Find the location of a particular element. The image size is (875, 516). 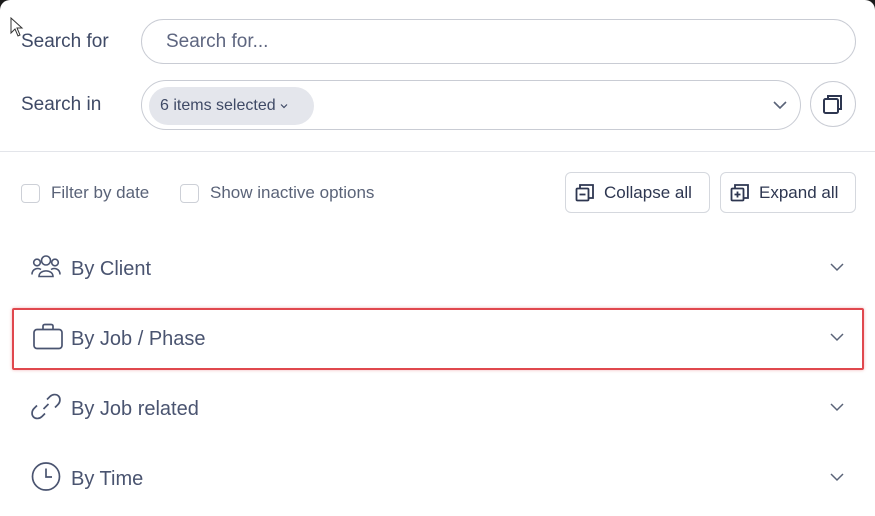

search-for-label: Search for is located at coordinates (65, 41).